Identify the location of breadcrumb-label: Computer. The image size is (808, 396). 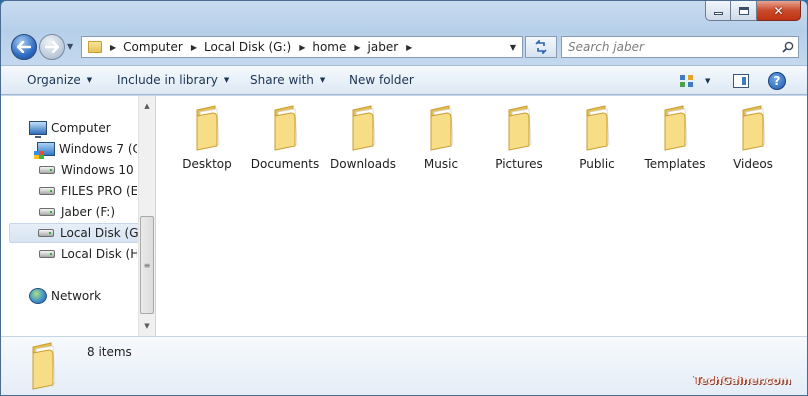
(153, 47).